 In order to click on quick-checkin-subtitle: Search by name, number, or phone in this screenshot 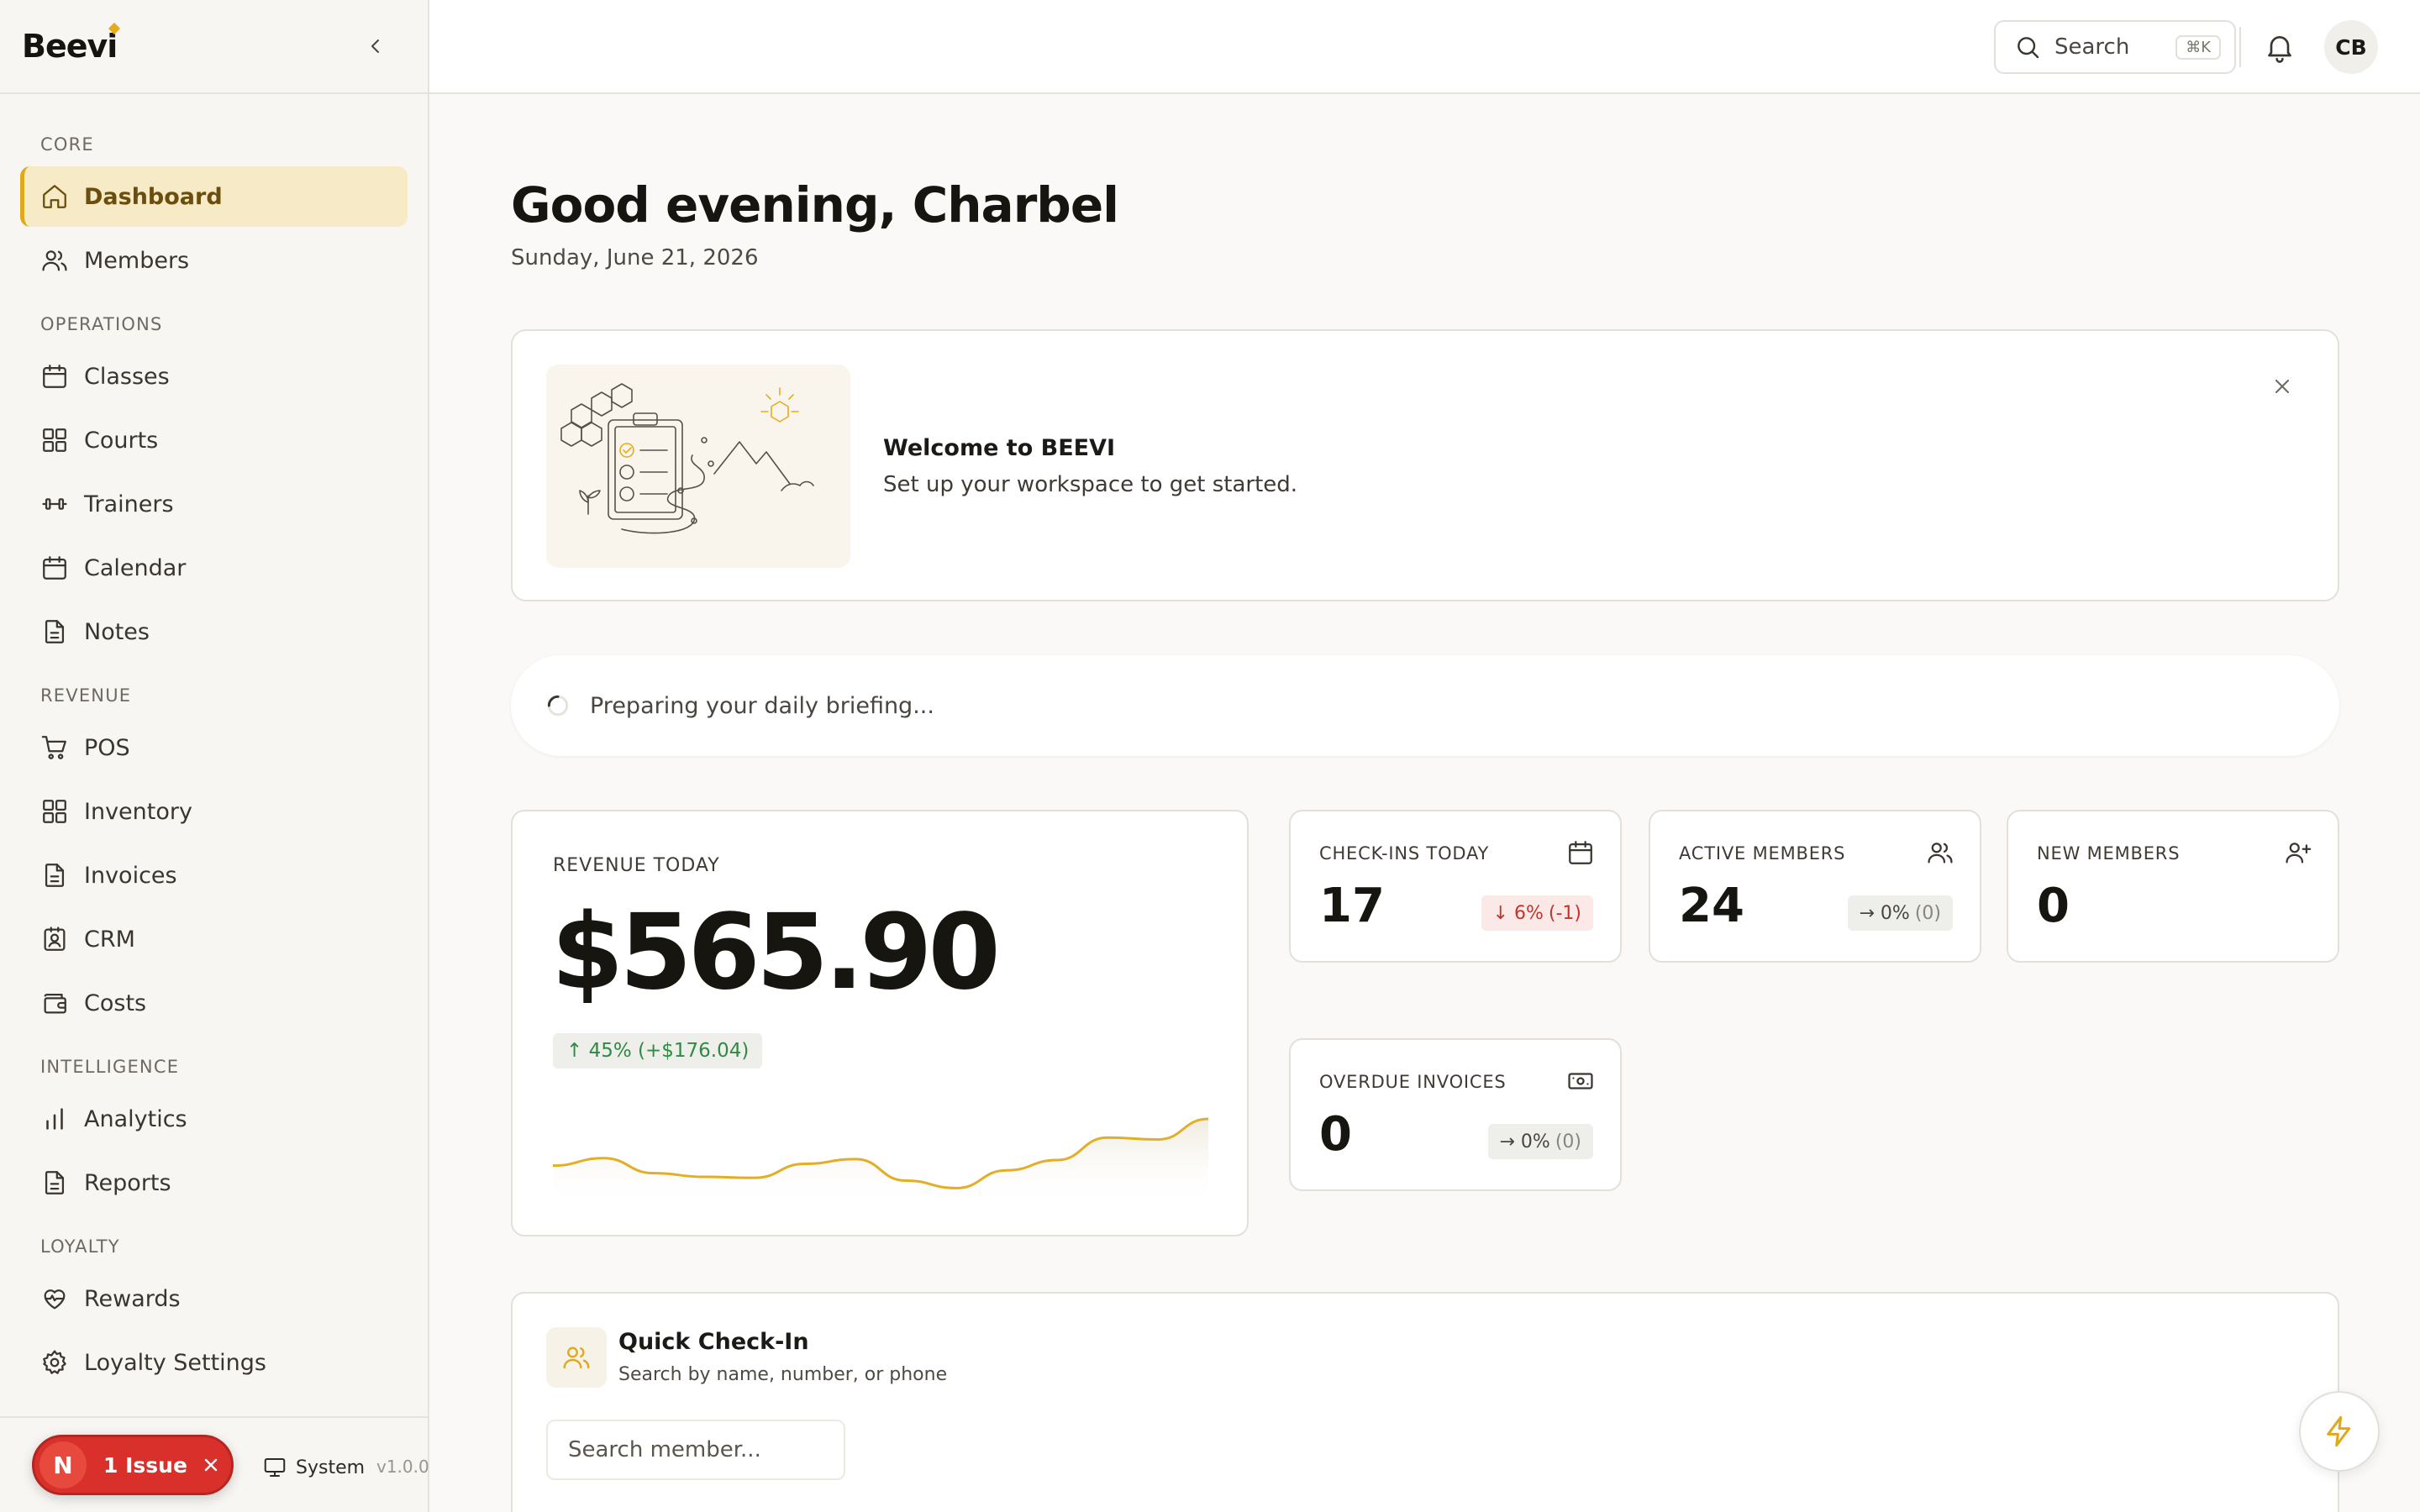, I will do `click(783, 1374)`.